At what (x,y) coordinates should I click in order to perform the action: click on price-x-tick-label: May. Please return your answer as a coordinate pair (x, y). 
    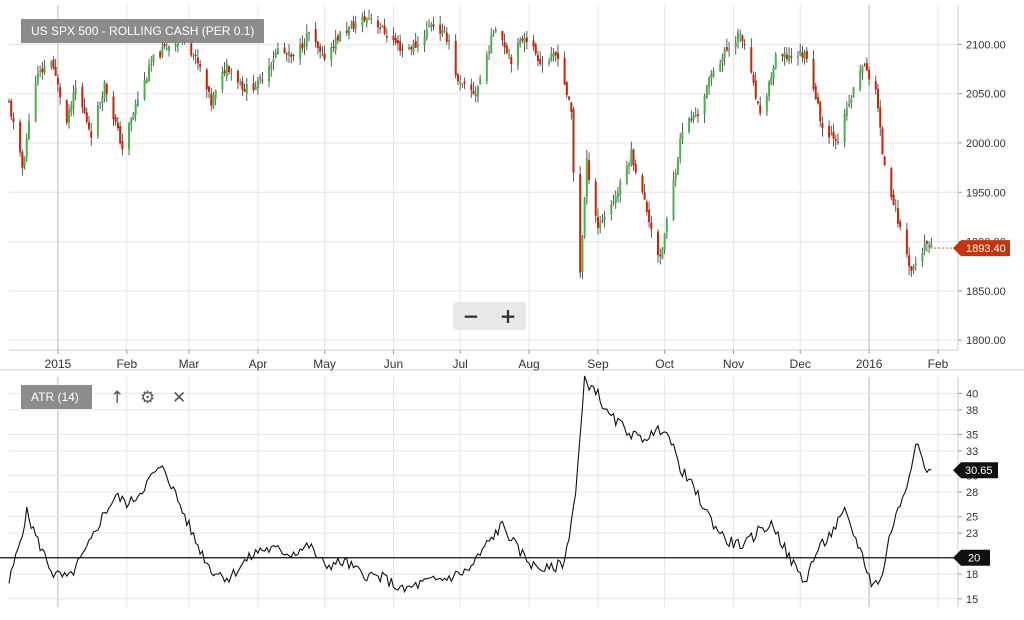
    Looking at the image, I should click on (324, 364).